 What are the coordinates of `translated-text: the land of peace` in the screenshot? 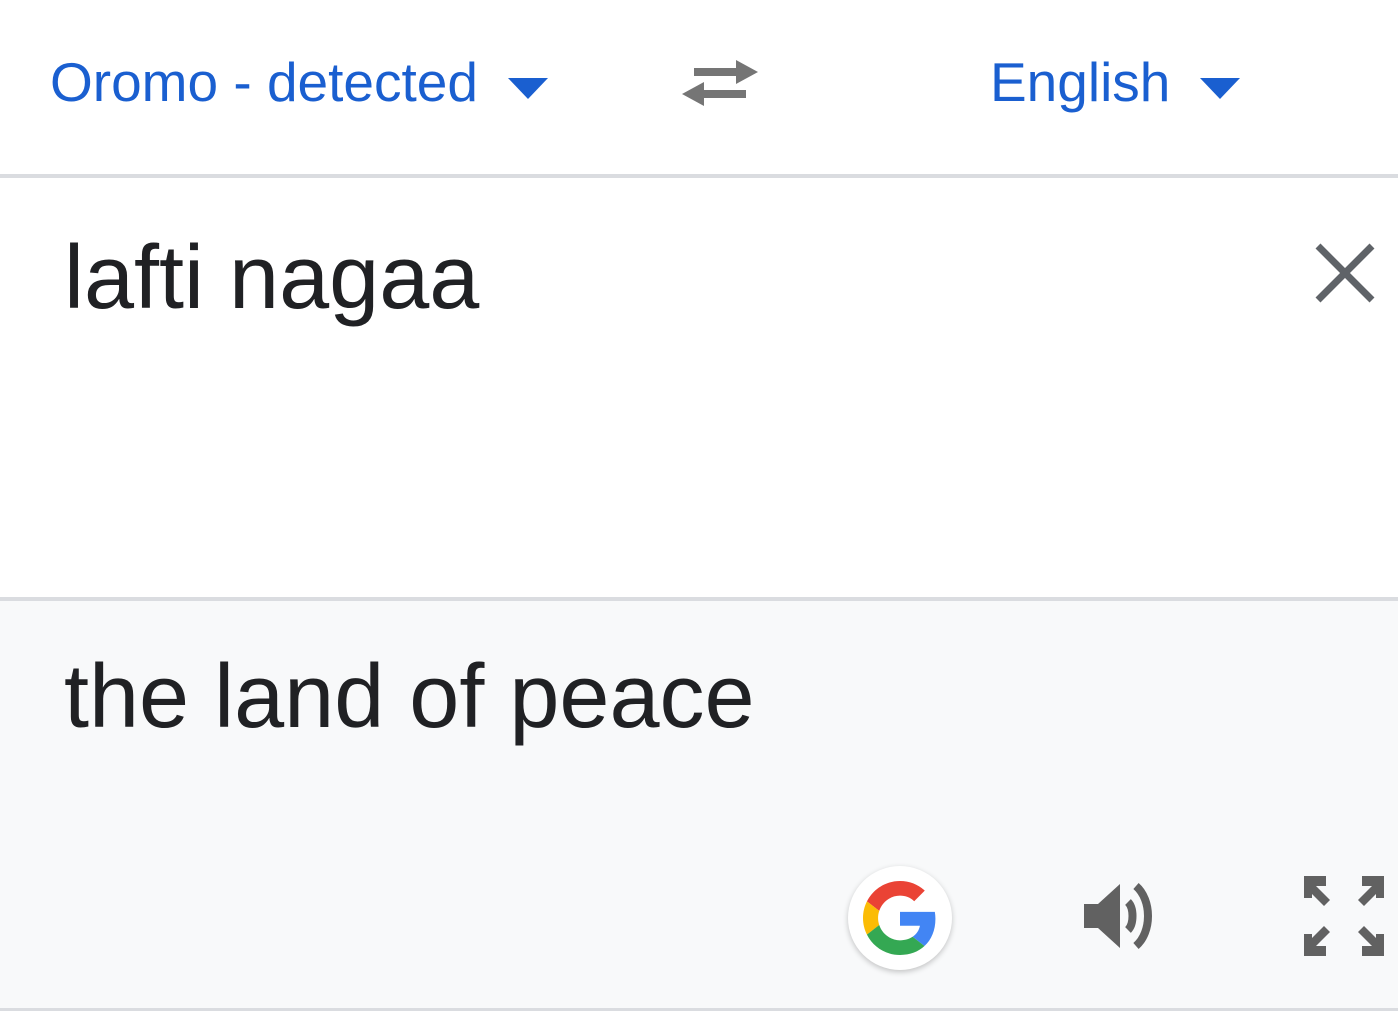 It's located at (409, 697).